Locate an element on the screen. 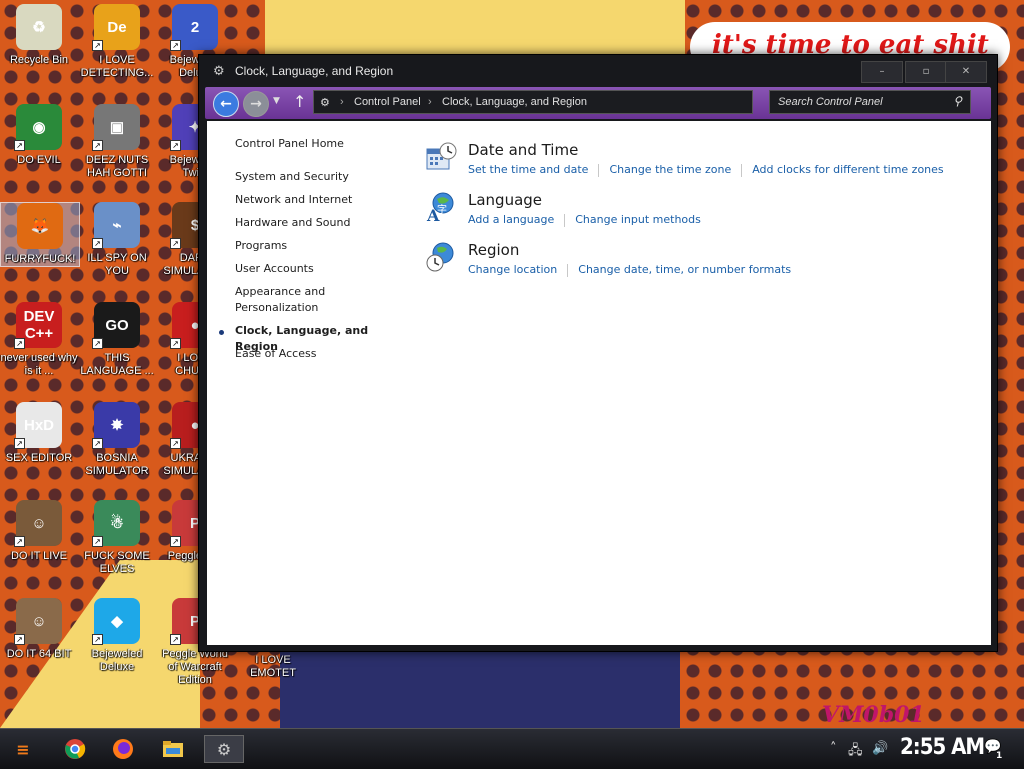 The height and width of the screenshot is (769, 1024). desktop-icon: De I LOVE DETECTING... ↗ is located at coordinates (117, 42).